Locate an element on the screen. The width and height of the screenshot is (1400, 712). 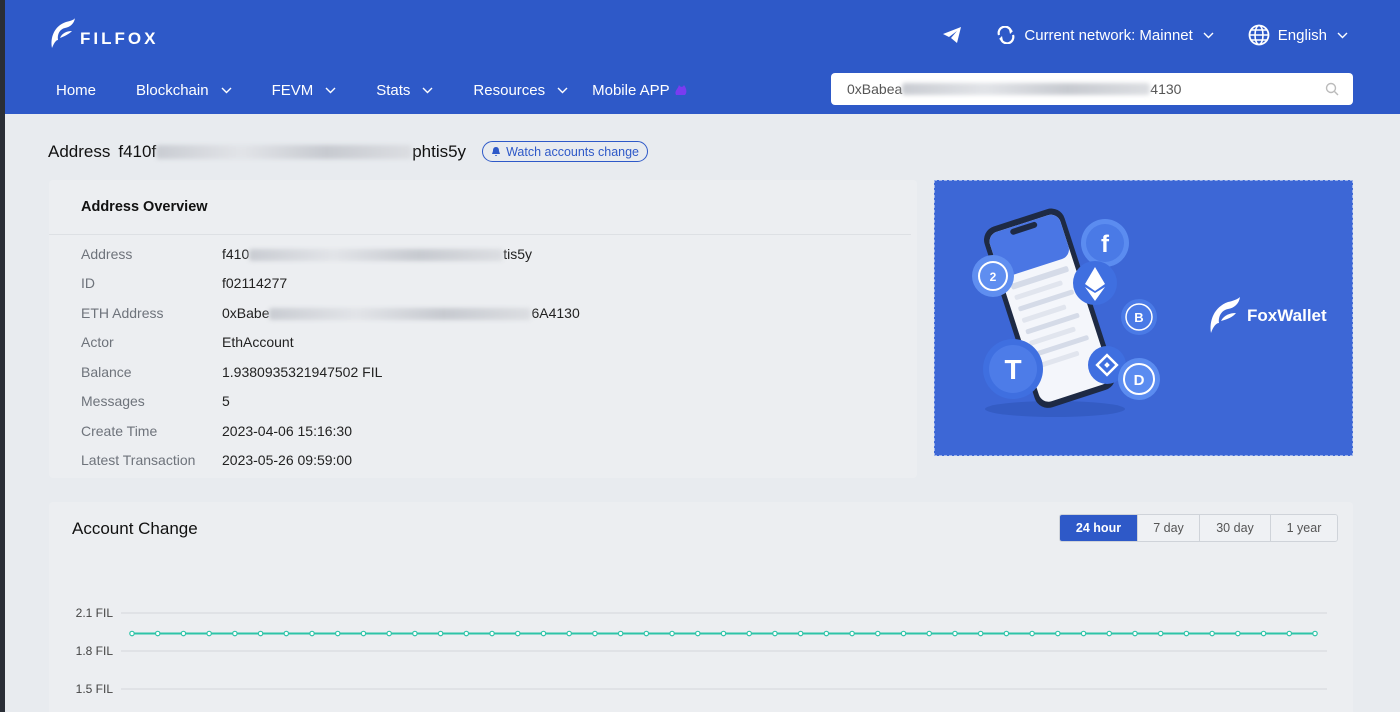
row-value-messages: 5 is located at coordinates (226, 401).